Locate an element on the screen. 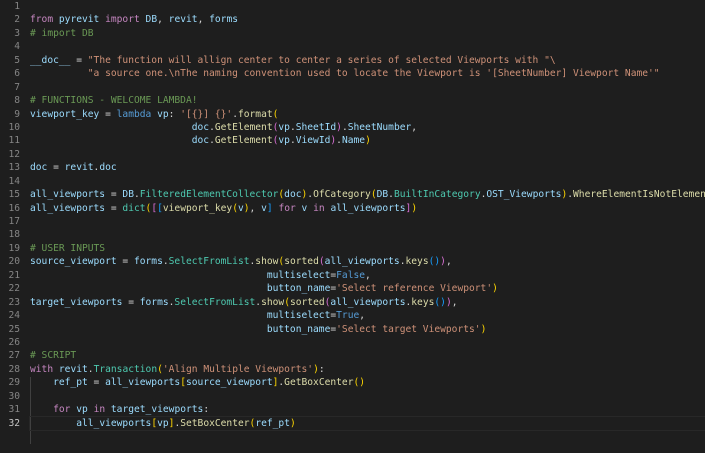  code-line: multiselect=False, is located at coordinates (367, 275).